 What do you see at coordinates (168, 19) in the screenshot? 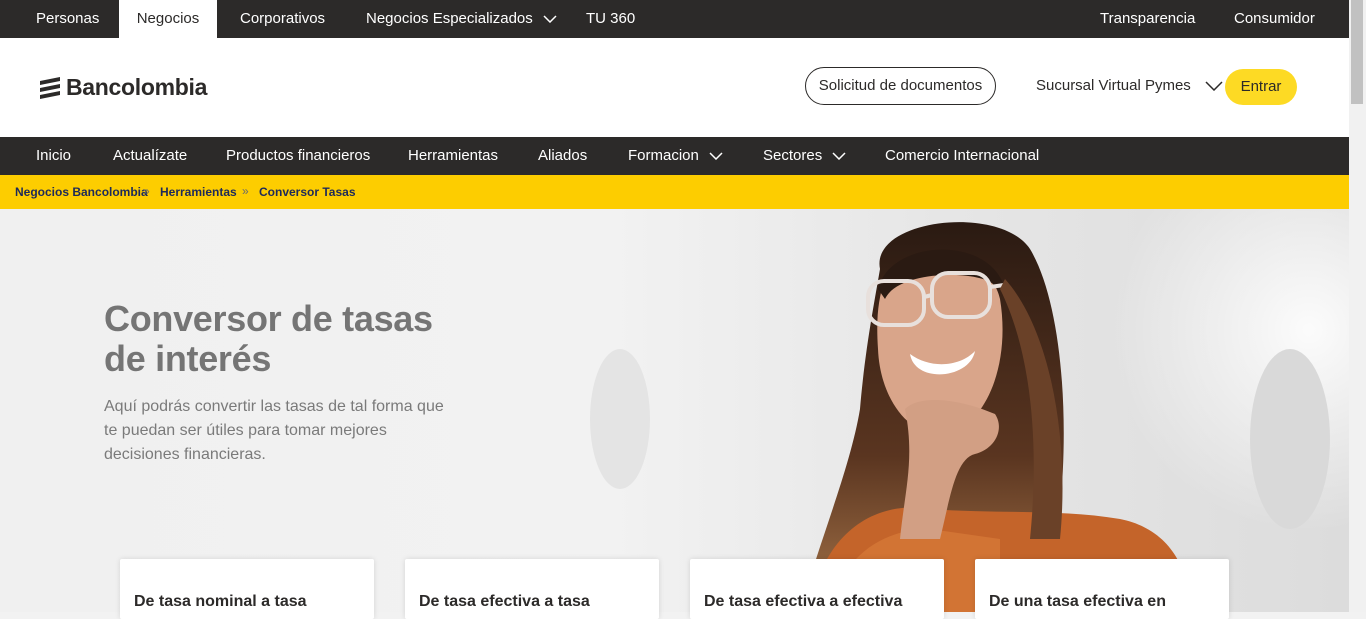
I see `topbar-item-negocios: Negocios` at bounding box center [168, 19].